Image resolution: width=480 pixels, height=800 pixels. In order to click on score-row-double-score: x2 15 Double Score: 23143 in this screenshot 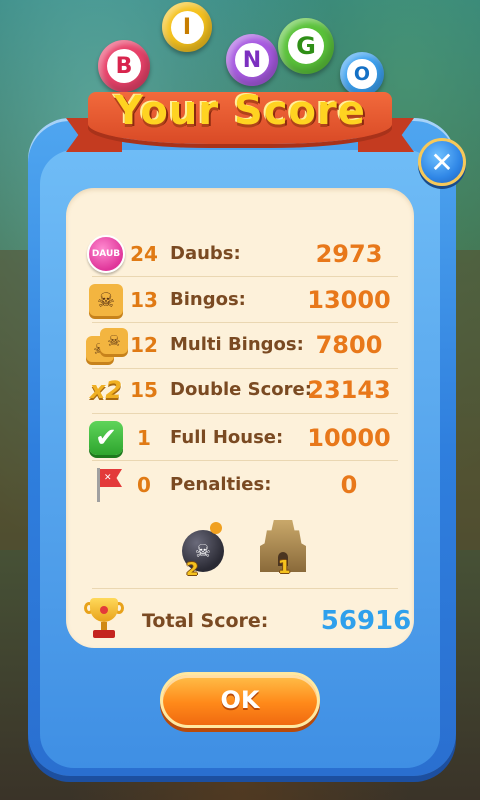, I will do `click(245, 390)`.